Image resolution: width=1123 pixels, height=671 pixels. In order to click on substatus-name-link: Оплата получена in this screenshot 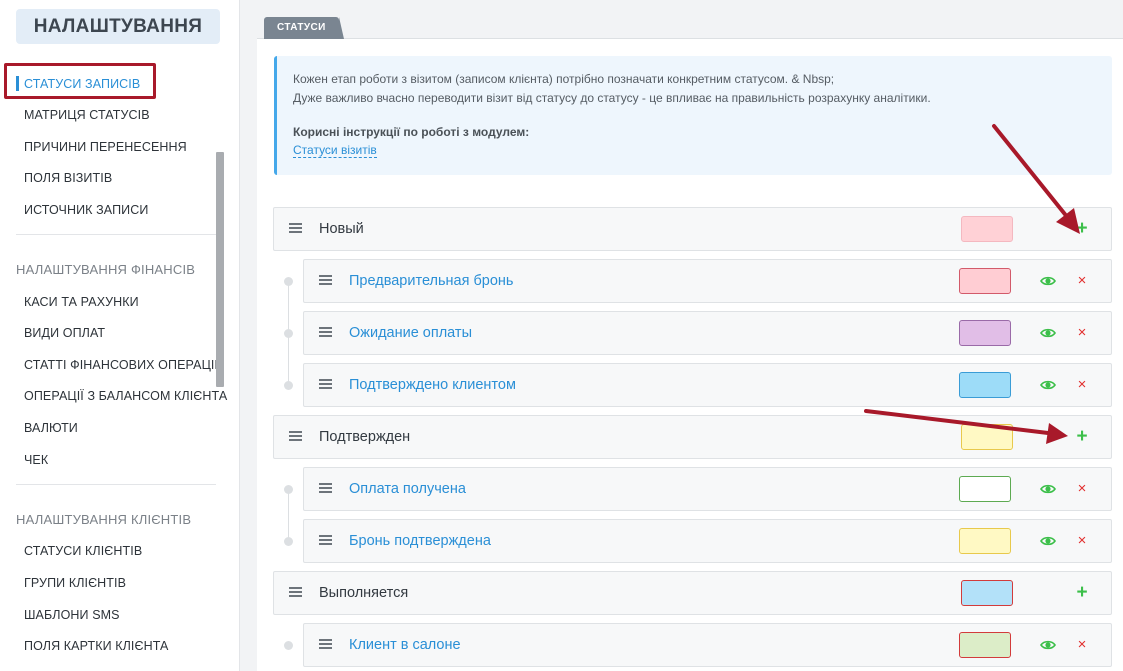, I will do `click(407, 489)`.